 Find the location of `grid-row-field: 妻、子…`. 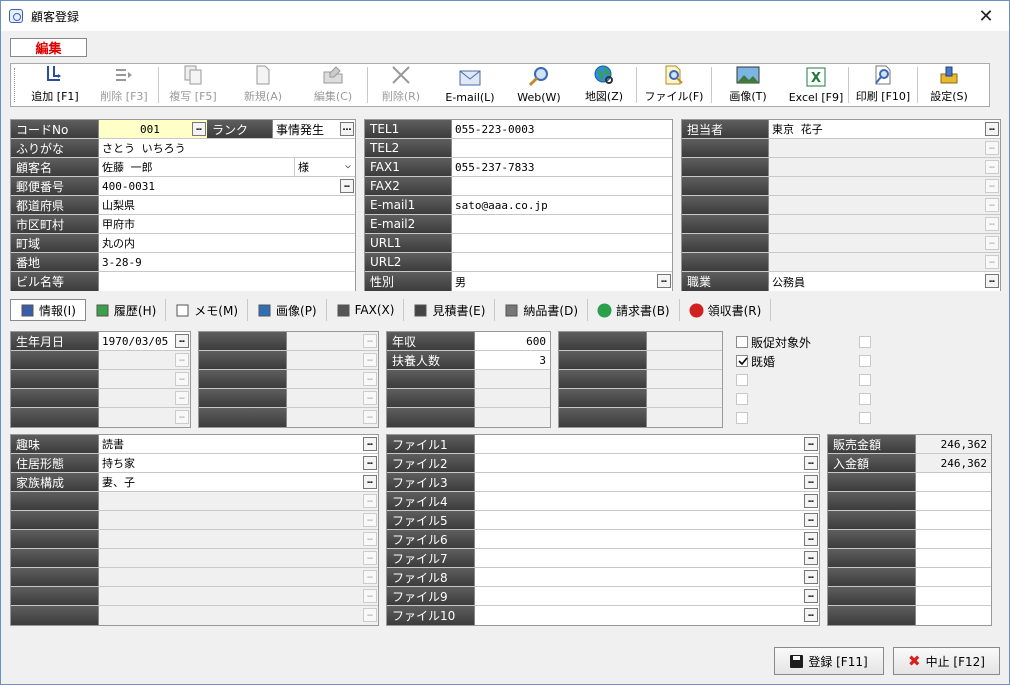

grid-row-field: 妻、子… is located at coordinates (238, 482).